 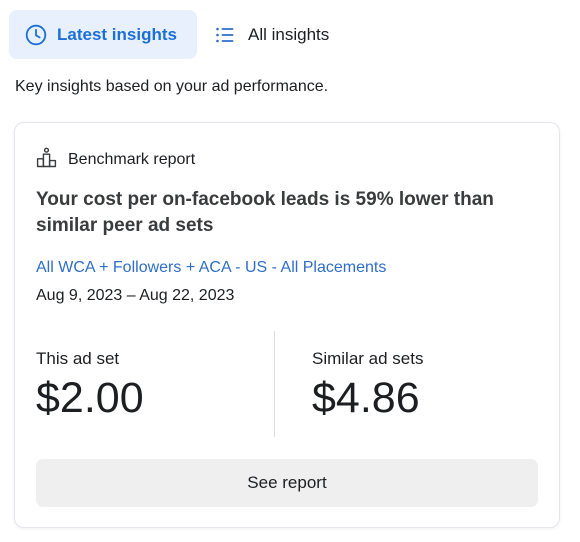 I want to click on list-icon, so click(x=225, y=35).